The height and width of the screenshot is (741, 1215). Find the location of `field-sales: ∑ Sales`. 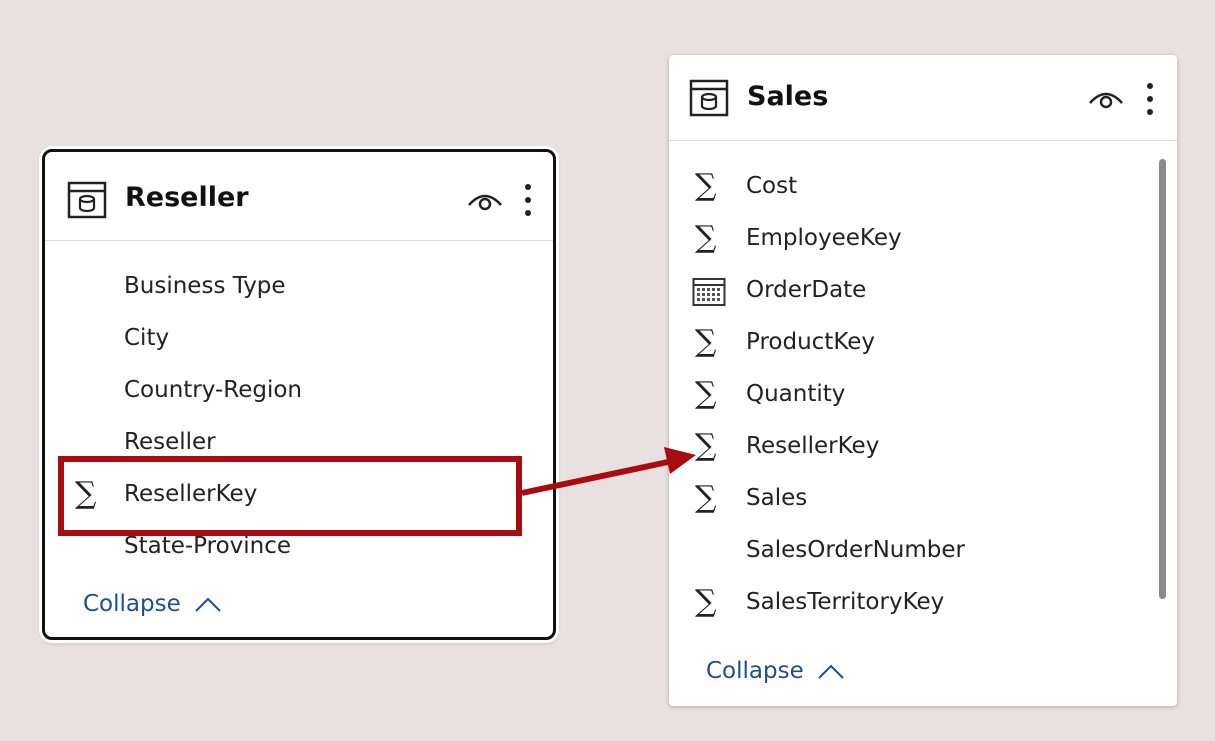

field-sales: ∑ Sales is located at coordinates (923, 499).